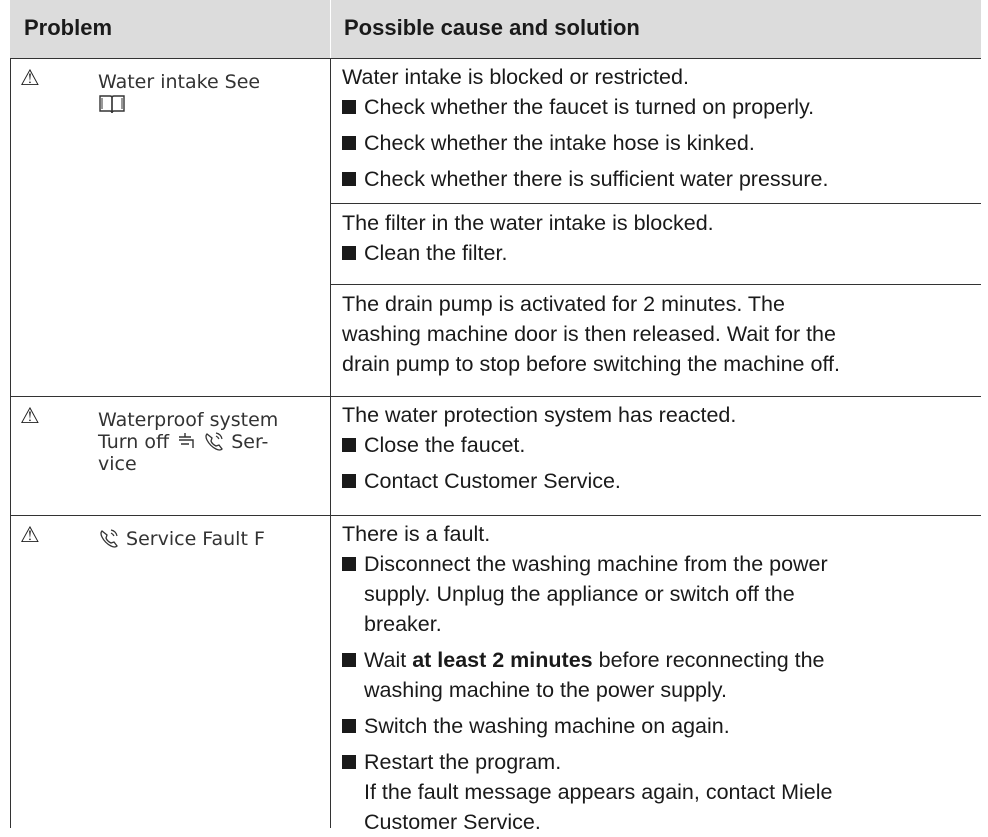 The height and width of the screenshot is (837, 988). I want to click on cause-text: Water intake is blocked or restricted., so click(515, 77).